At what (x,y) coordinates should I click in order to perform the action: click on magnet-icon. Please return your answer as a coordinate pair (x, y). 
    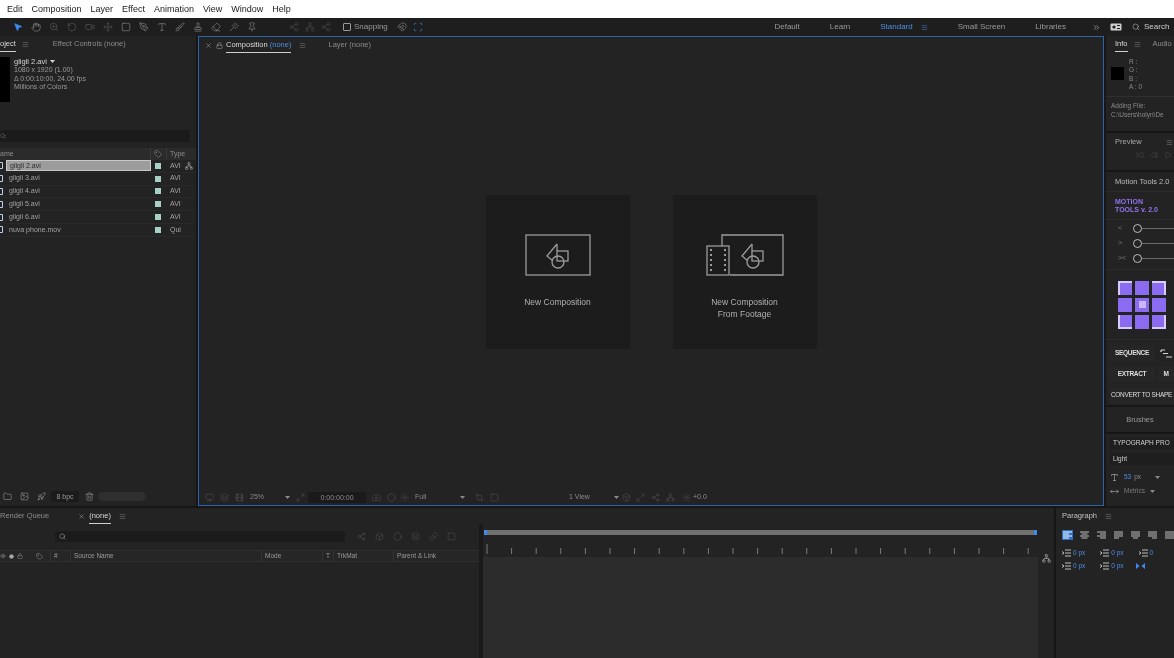
    Looking at the image, I should click on (401, 27).